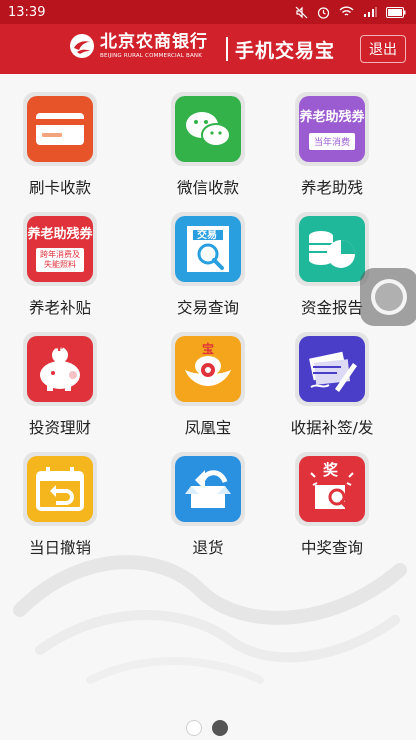 The image size is (416, 740). I want to click on assist-ring-icon, so click(389, 297).